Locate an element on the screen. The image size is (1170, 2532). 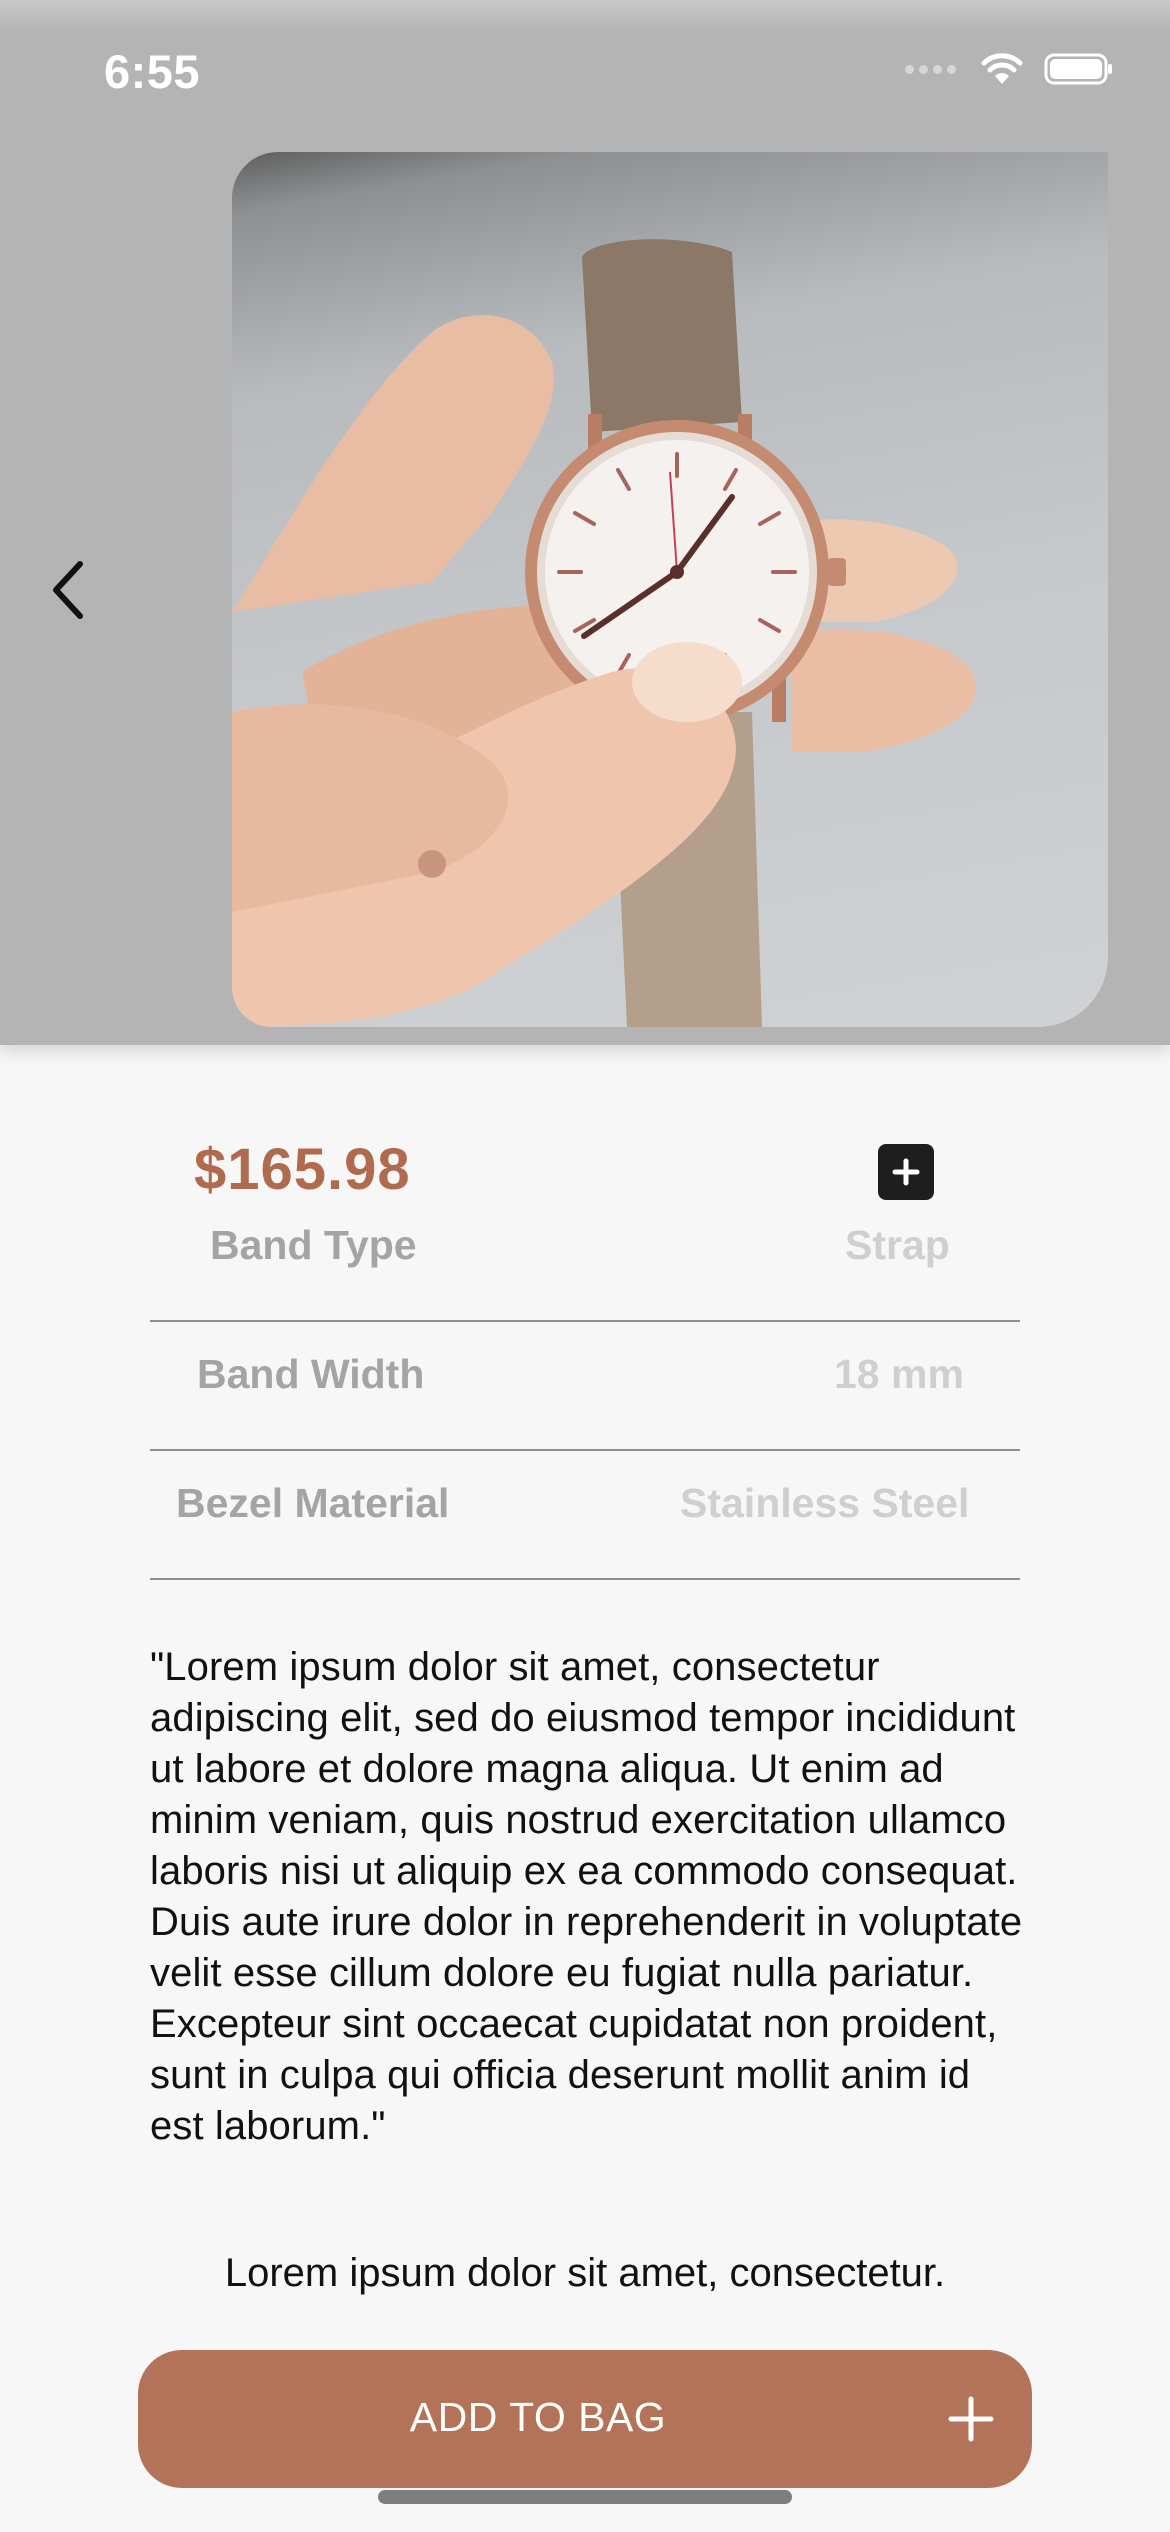
back-button is located at coordinates (68, 590).